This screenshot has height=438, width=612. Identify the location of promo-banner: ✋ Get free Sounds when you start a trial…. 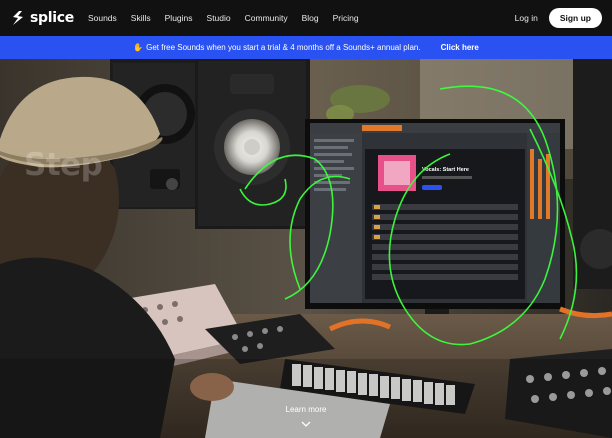
(306, 47).